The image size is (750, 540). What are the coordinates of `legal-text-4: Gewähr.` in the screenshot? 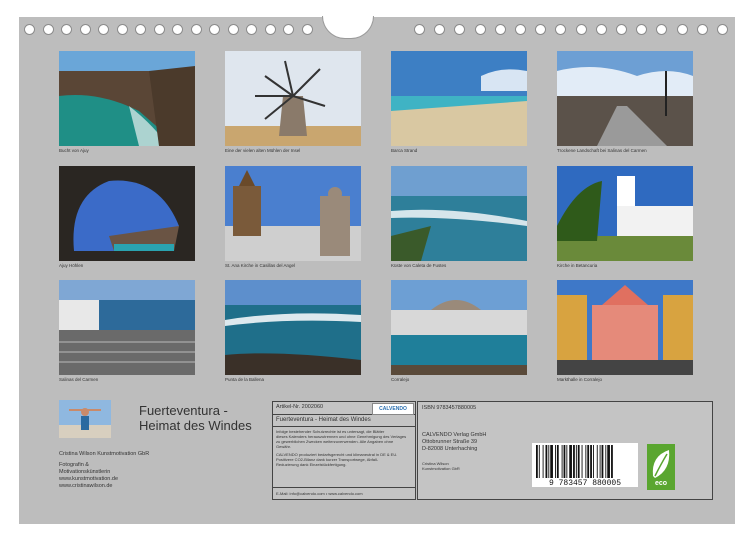 It's located at (283, 446).